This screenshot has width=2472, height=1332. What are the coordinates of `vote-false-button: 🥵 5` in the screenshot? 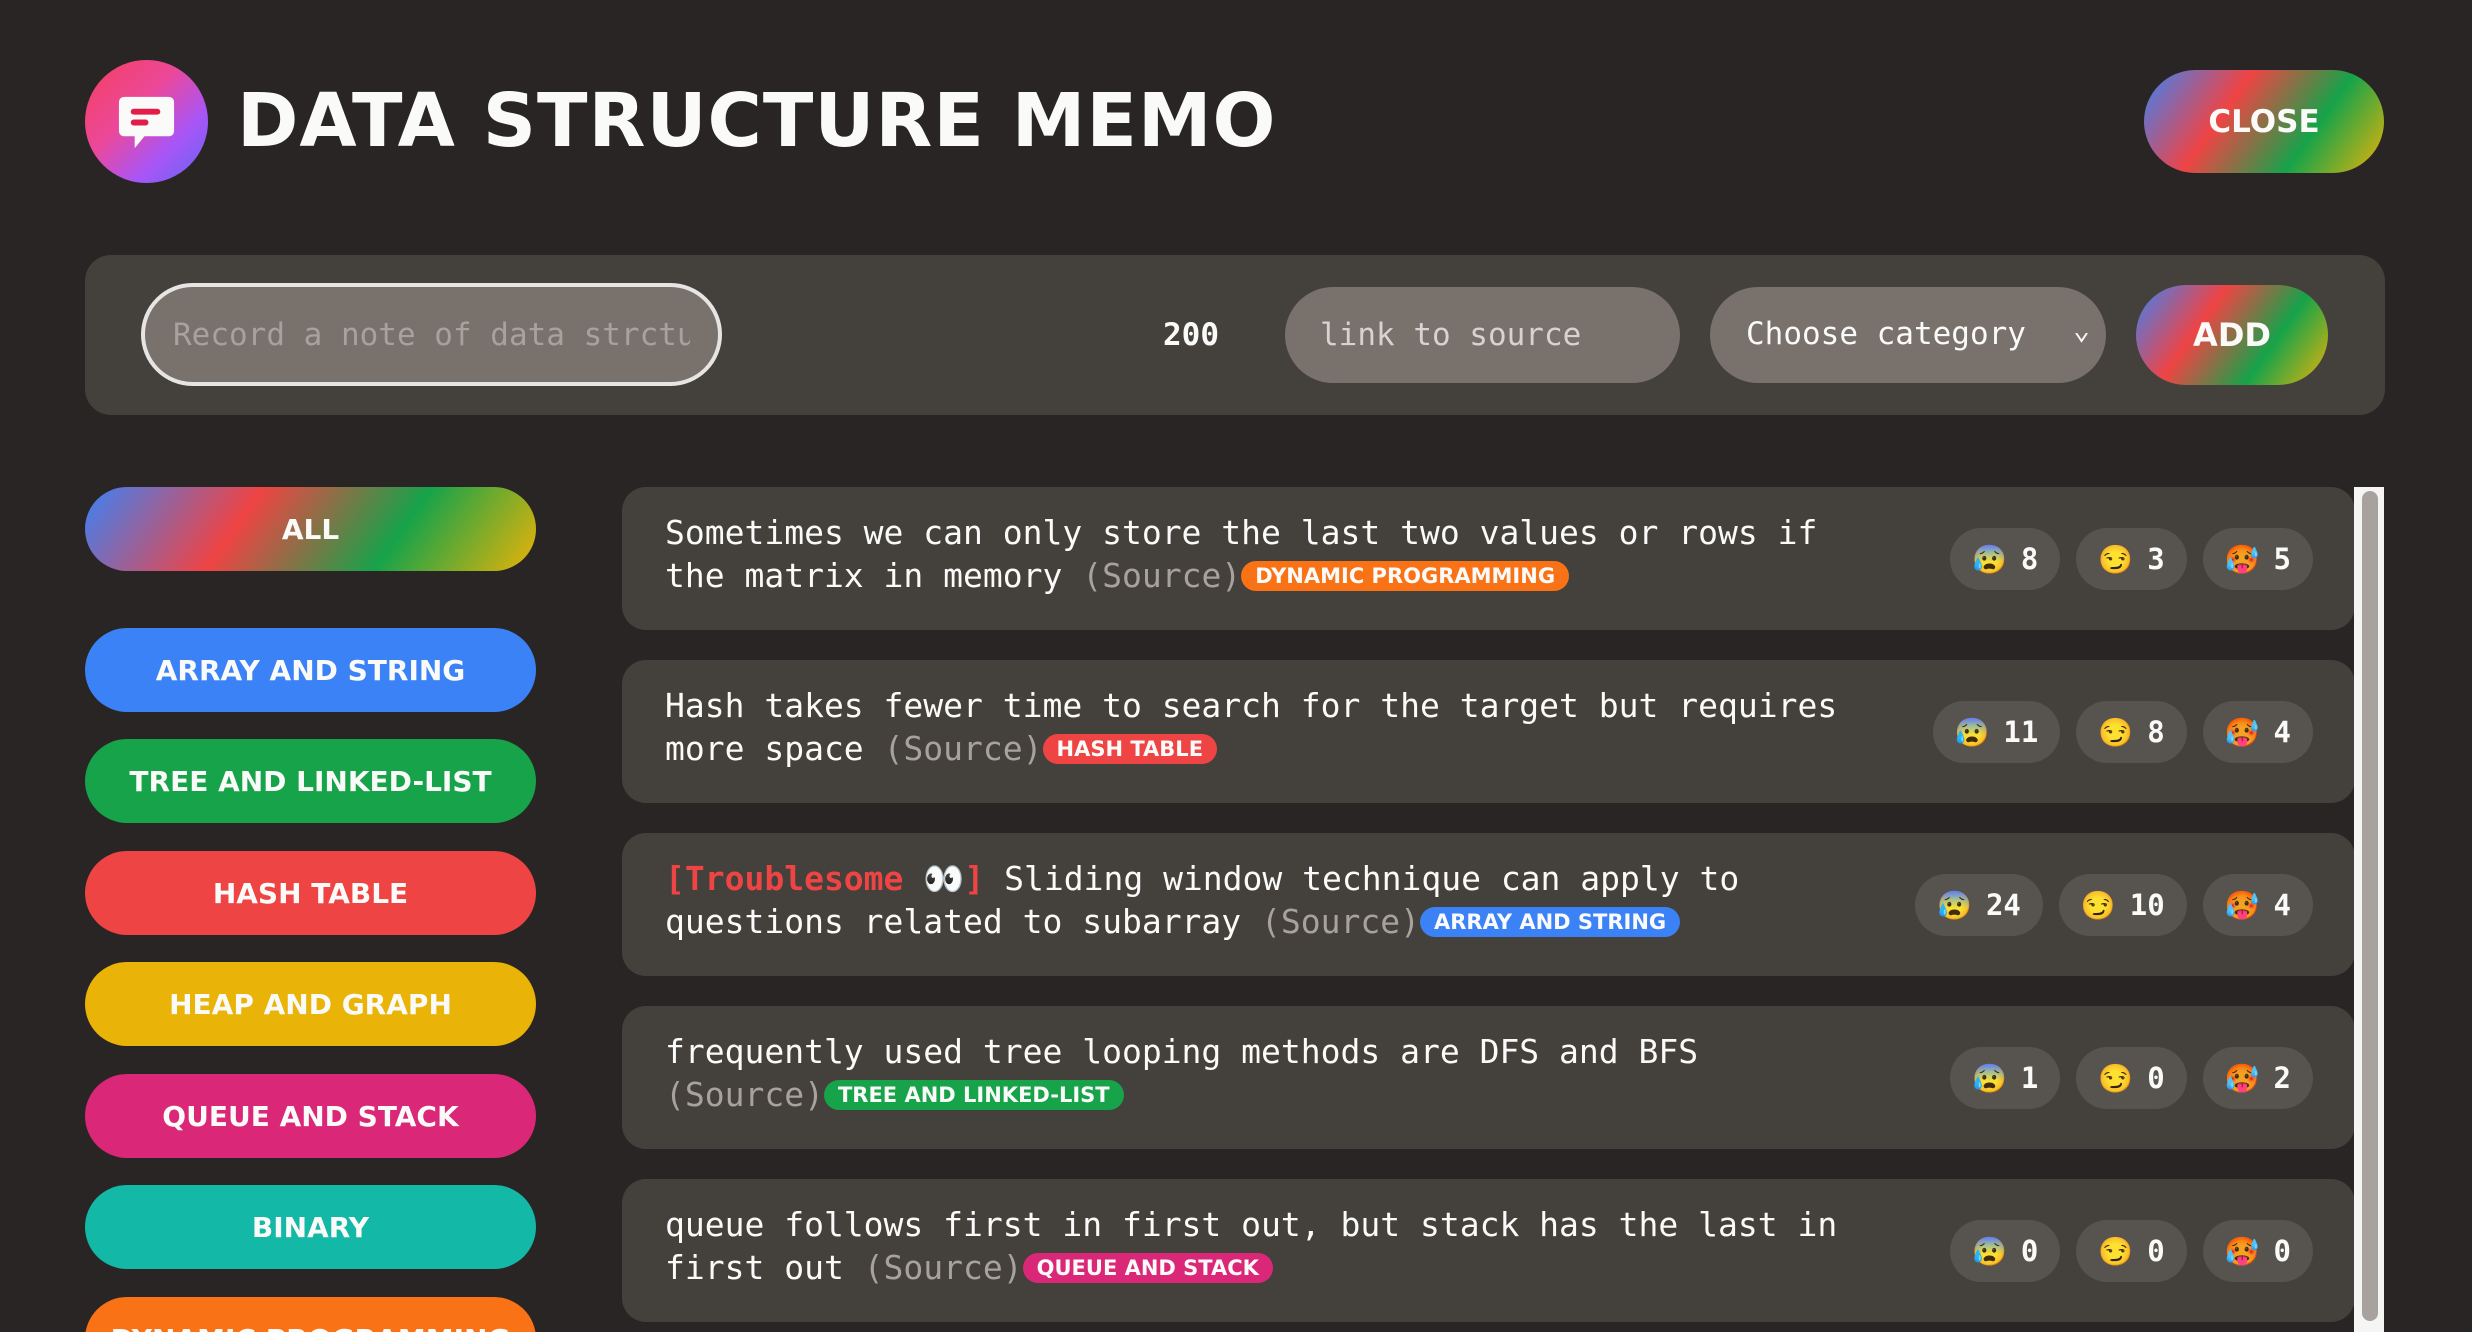 It's located at (2257, 559).